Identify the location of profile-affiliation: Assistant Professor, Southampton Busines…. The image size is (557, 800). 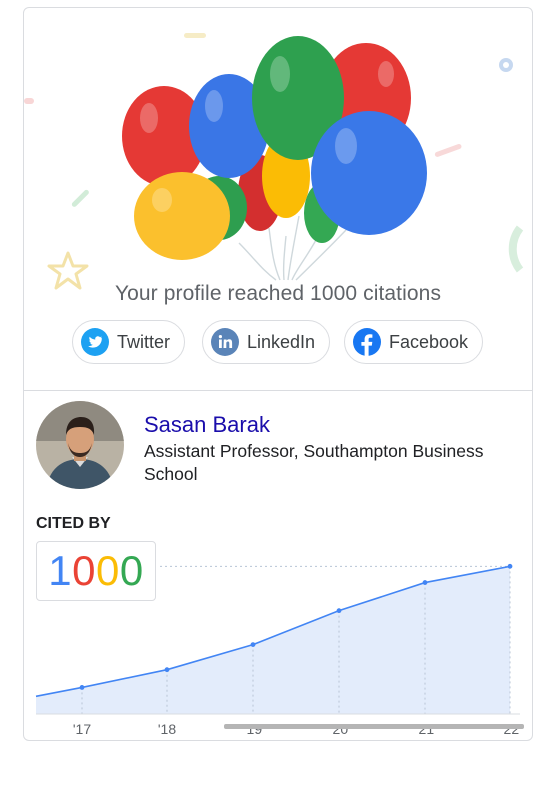
(314, 462).